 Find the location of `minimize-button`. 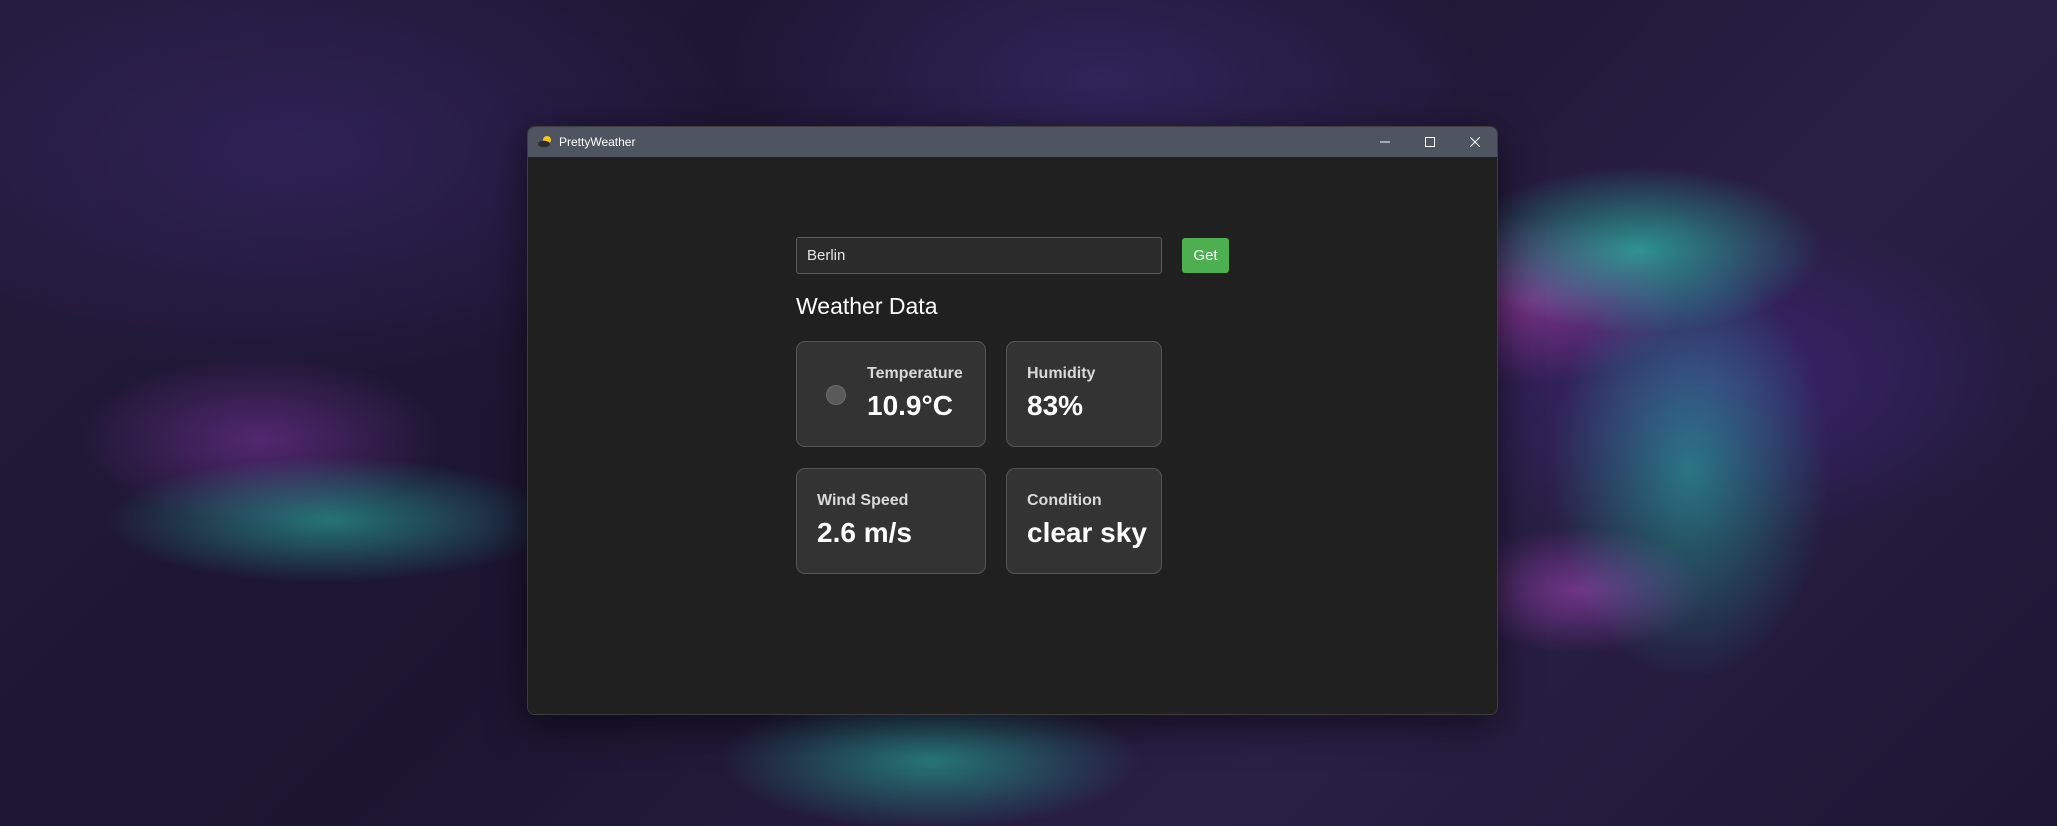

minimize-button is located at coordinates (1384, 142).